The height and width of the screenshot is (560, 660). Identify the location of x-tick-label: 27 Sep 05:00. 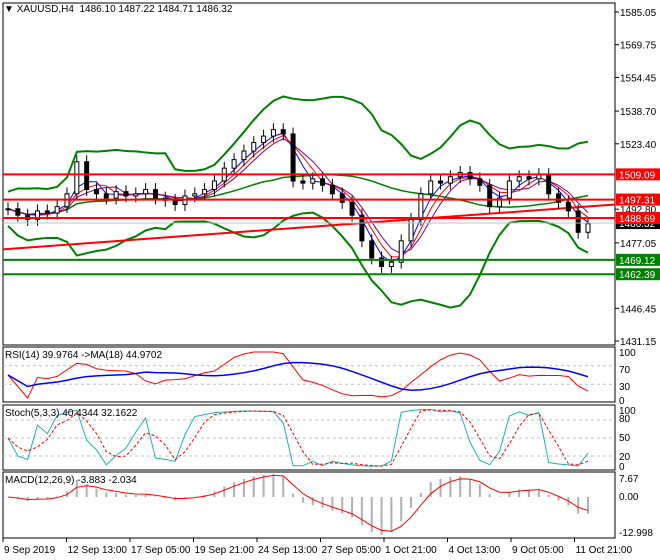
(352, 550).